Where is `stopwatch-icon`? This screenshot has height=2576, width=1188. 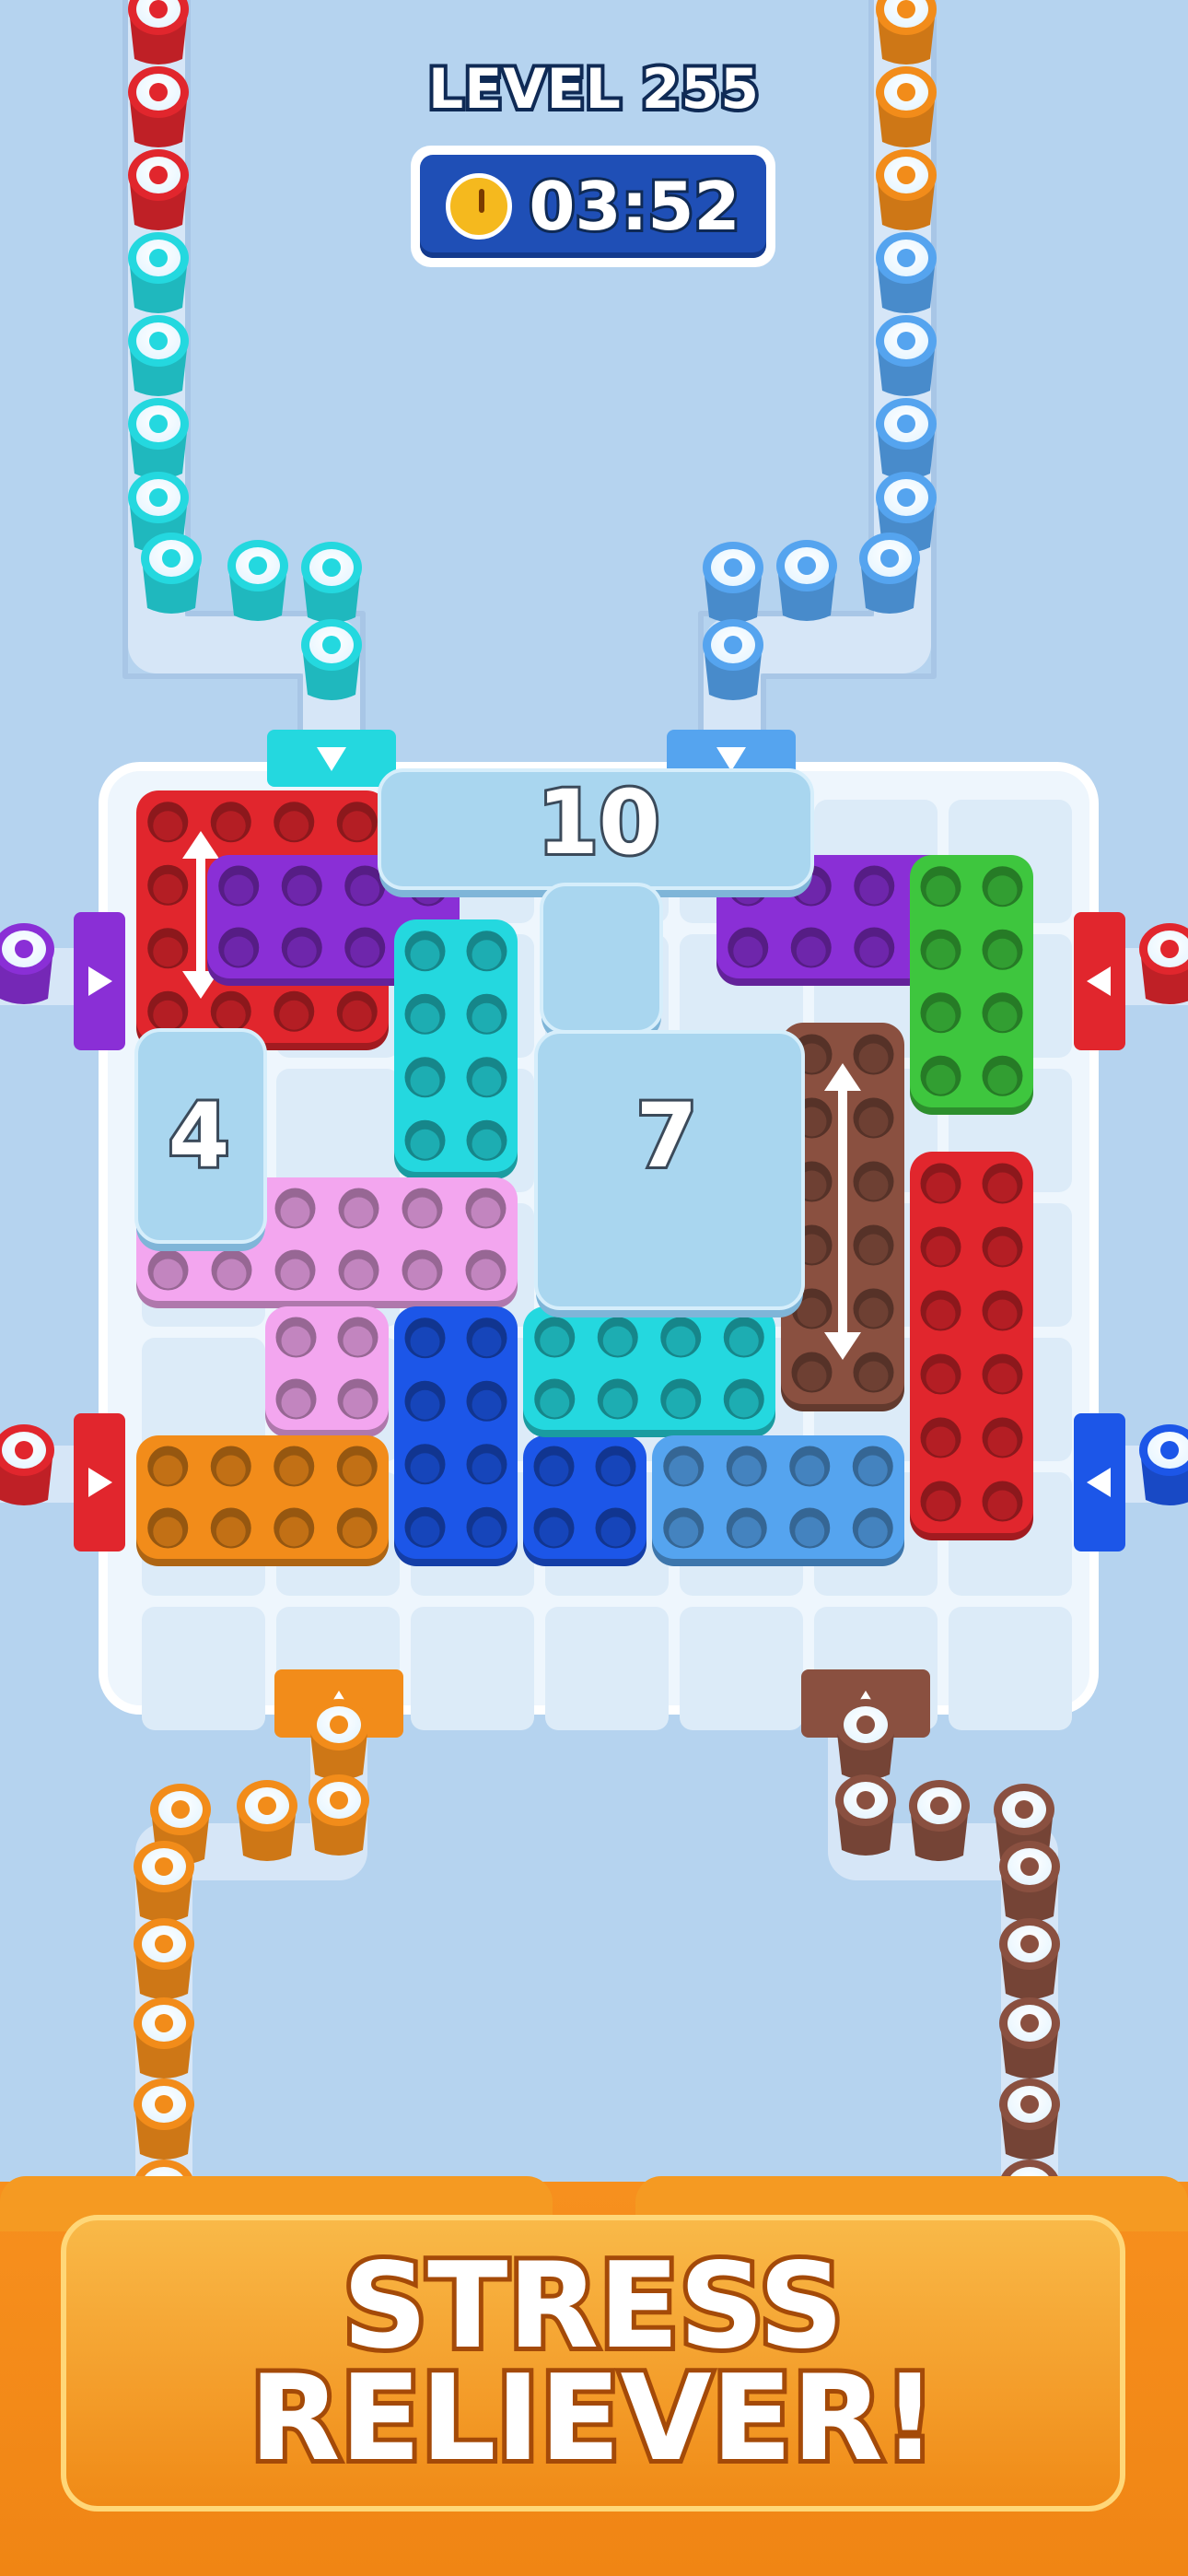 stopwatch-icon is located at coordinates (479, 206).